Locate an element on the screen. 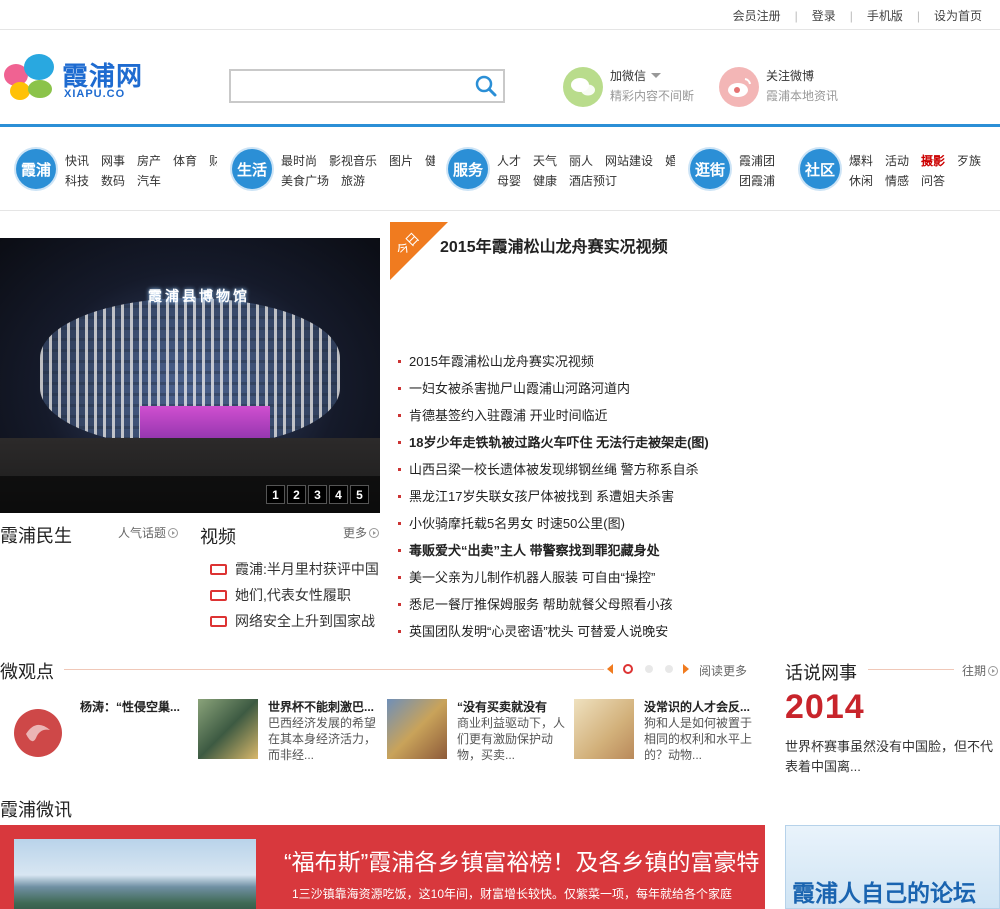 The image size is (1000, 909). search-box is located at coordinates (367, 86).